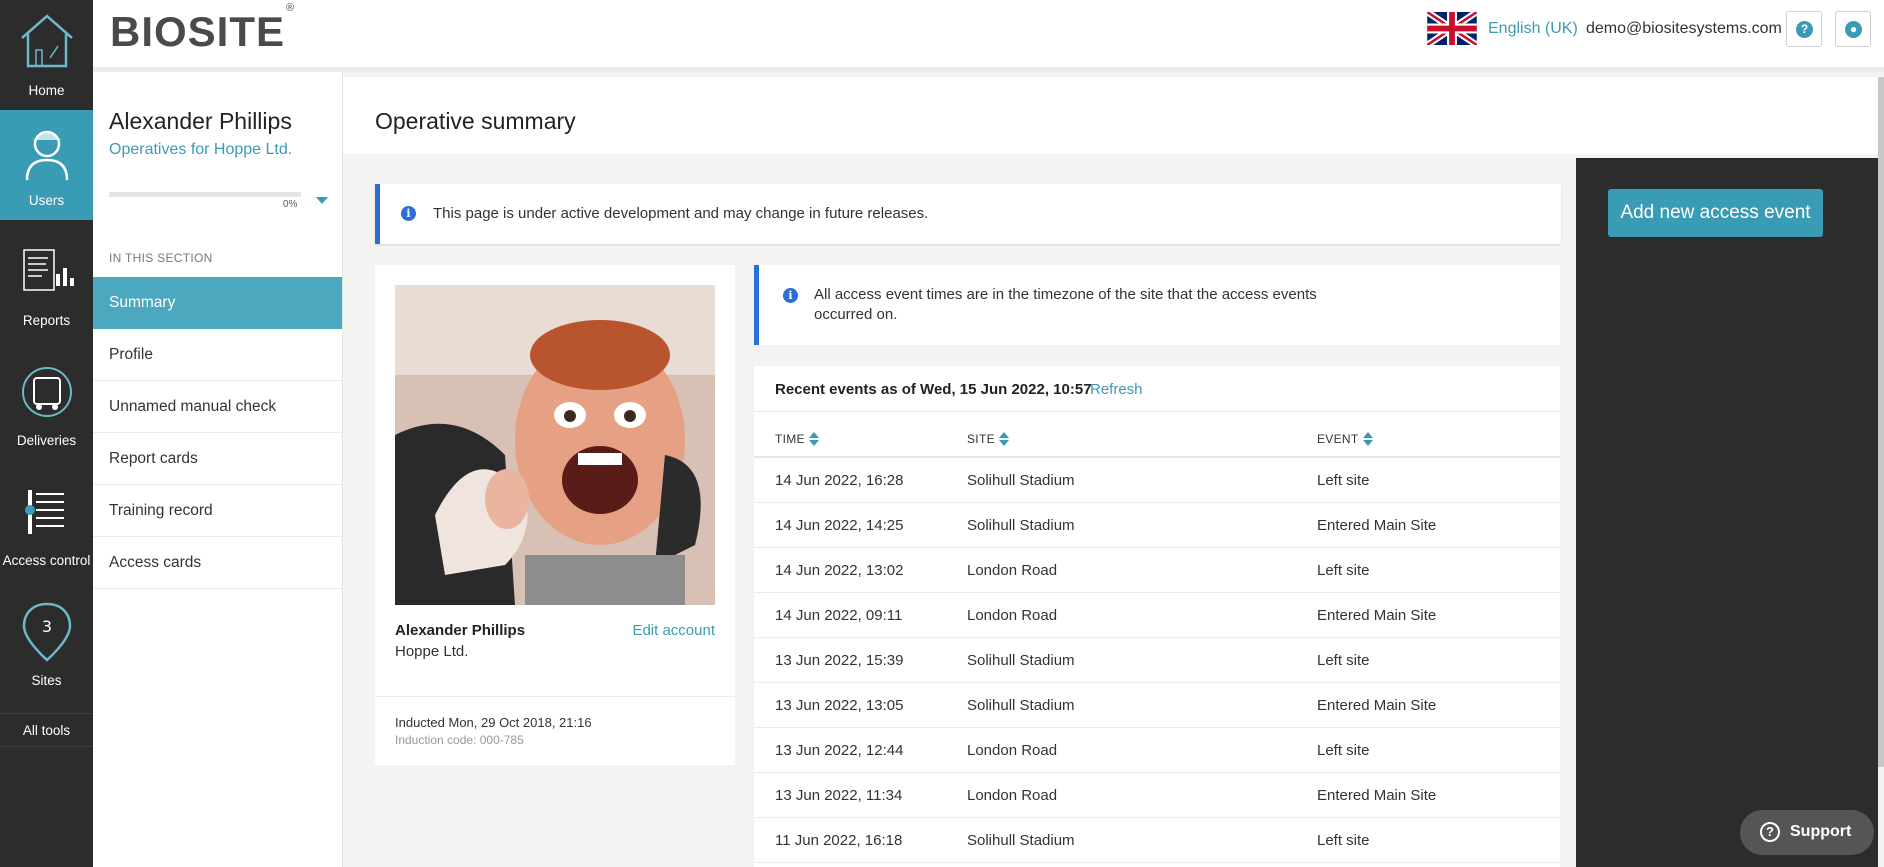 The height and width of the screenshot is (867, 1884). Describe the element at coordinates (46, 560) in the screenshot. I see `rail-label-access-control: Access control` at that location.